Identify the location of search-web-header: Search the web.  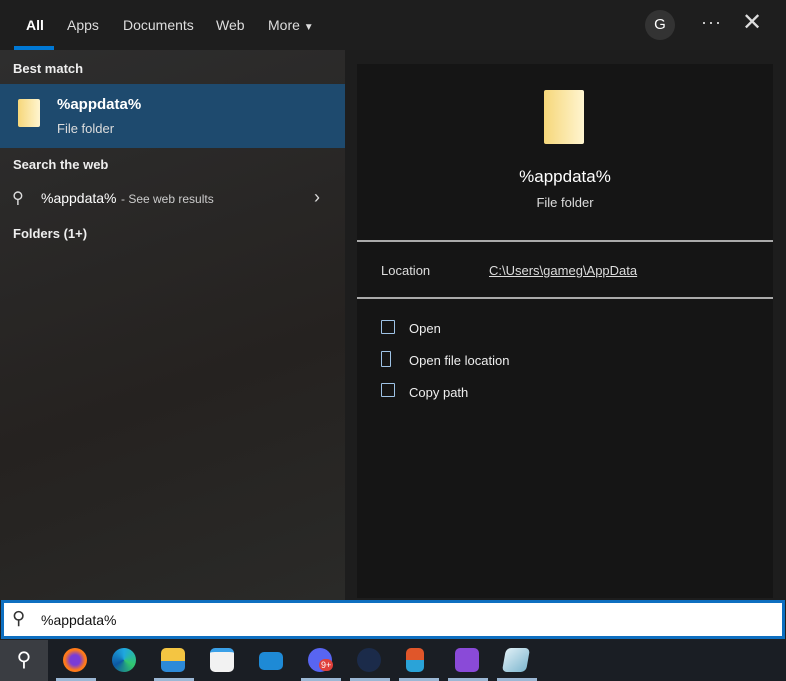
(61, 164).